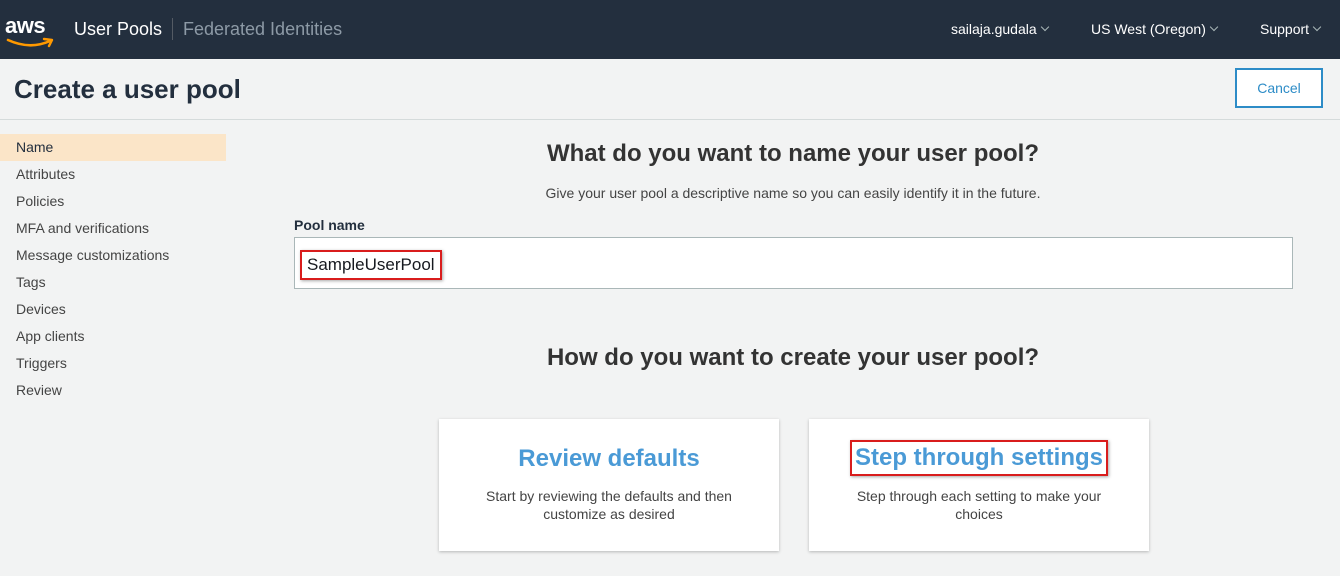  I want to click on header-divider, so click(670, 119).